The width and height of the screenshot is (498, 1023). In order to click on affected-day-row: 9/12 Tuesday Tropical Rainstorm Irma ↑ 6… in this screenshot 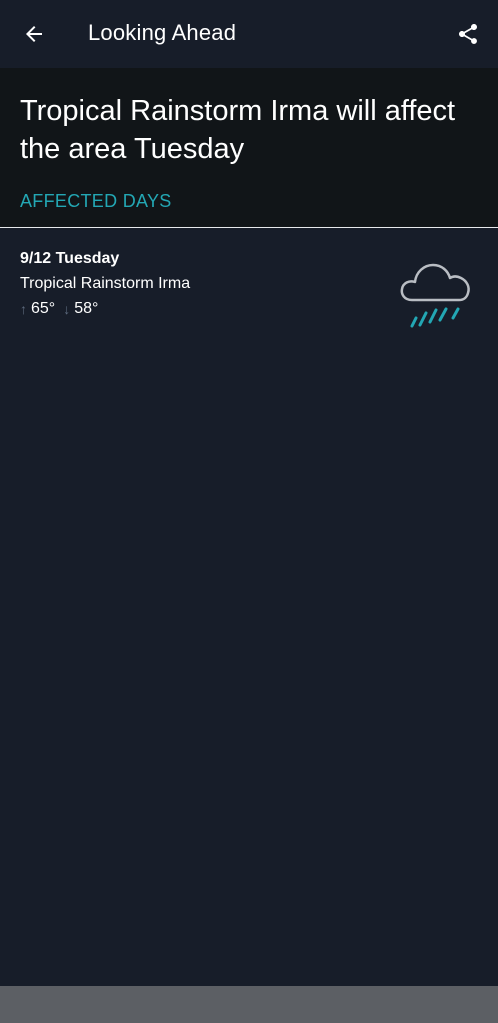, I will do `click(249, 283)`.